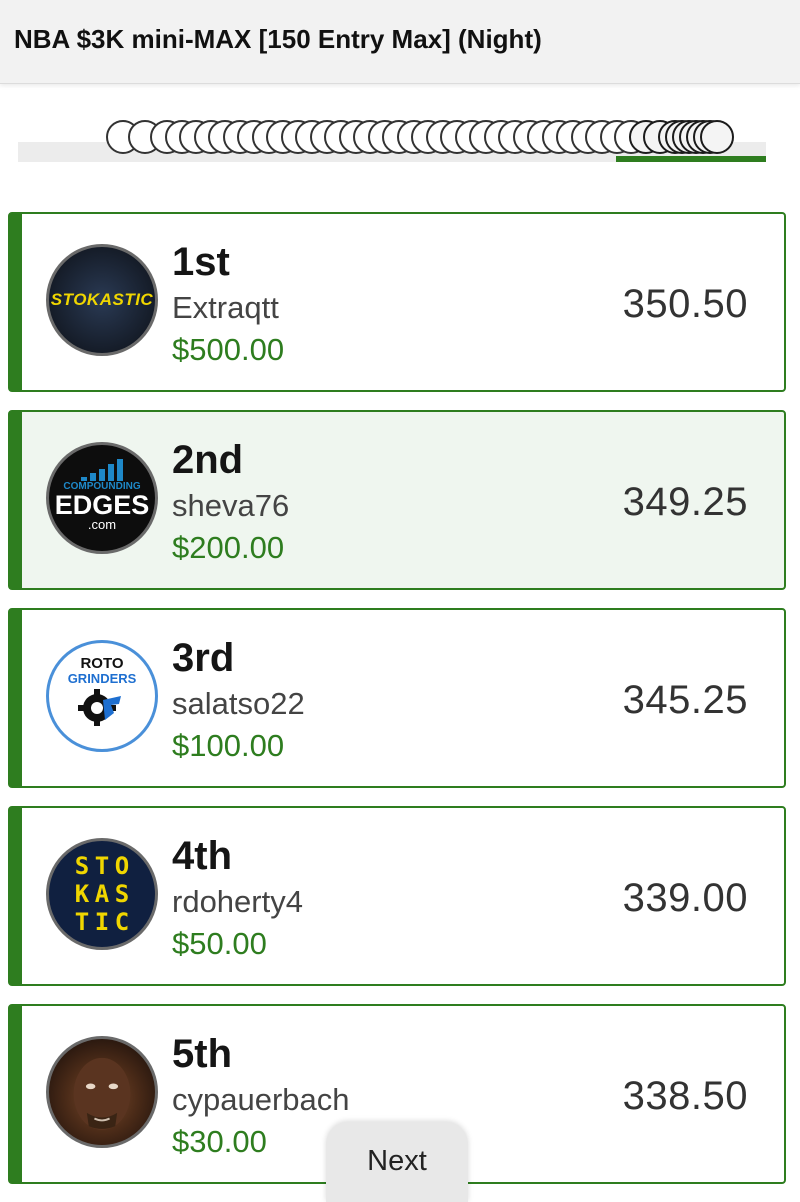 This screenshot has width=800, height=1202. I want to click on rank-label: 2nd, so click(208, 460).